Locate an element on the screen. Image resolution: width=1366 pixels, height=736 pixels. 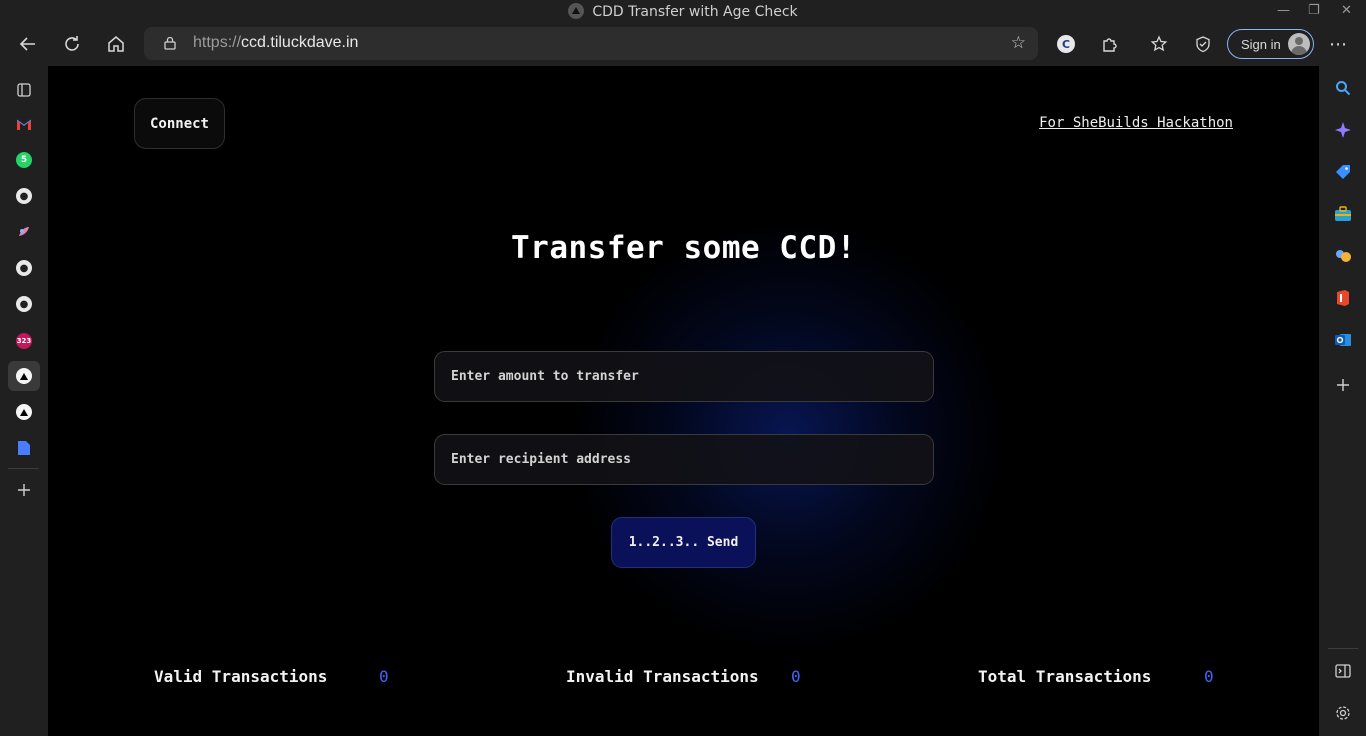
add-favorite-icon: ☆ is located at coordinates (1018, 43).